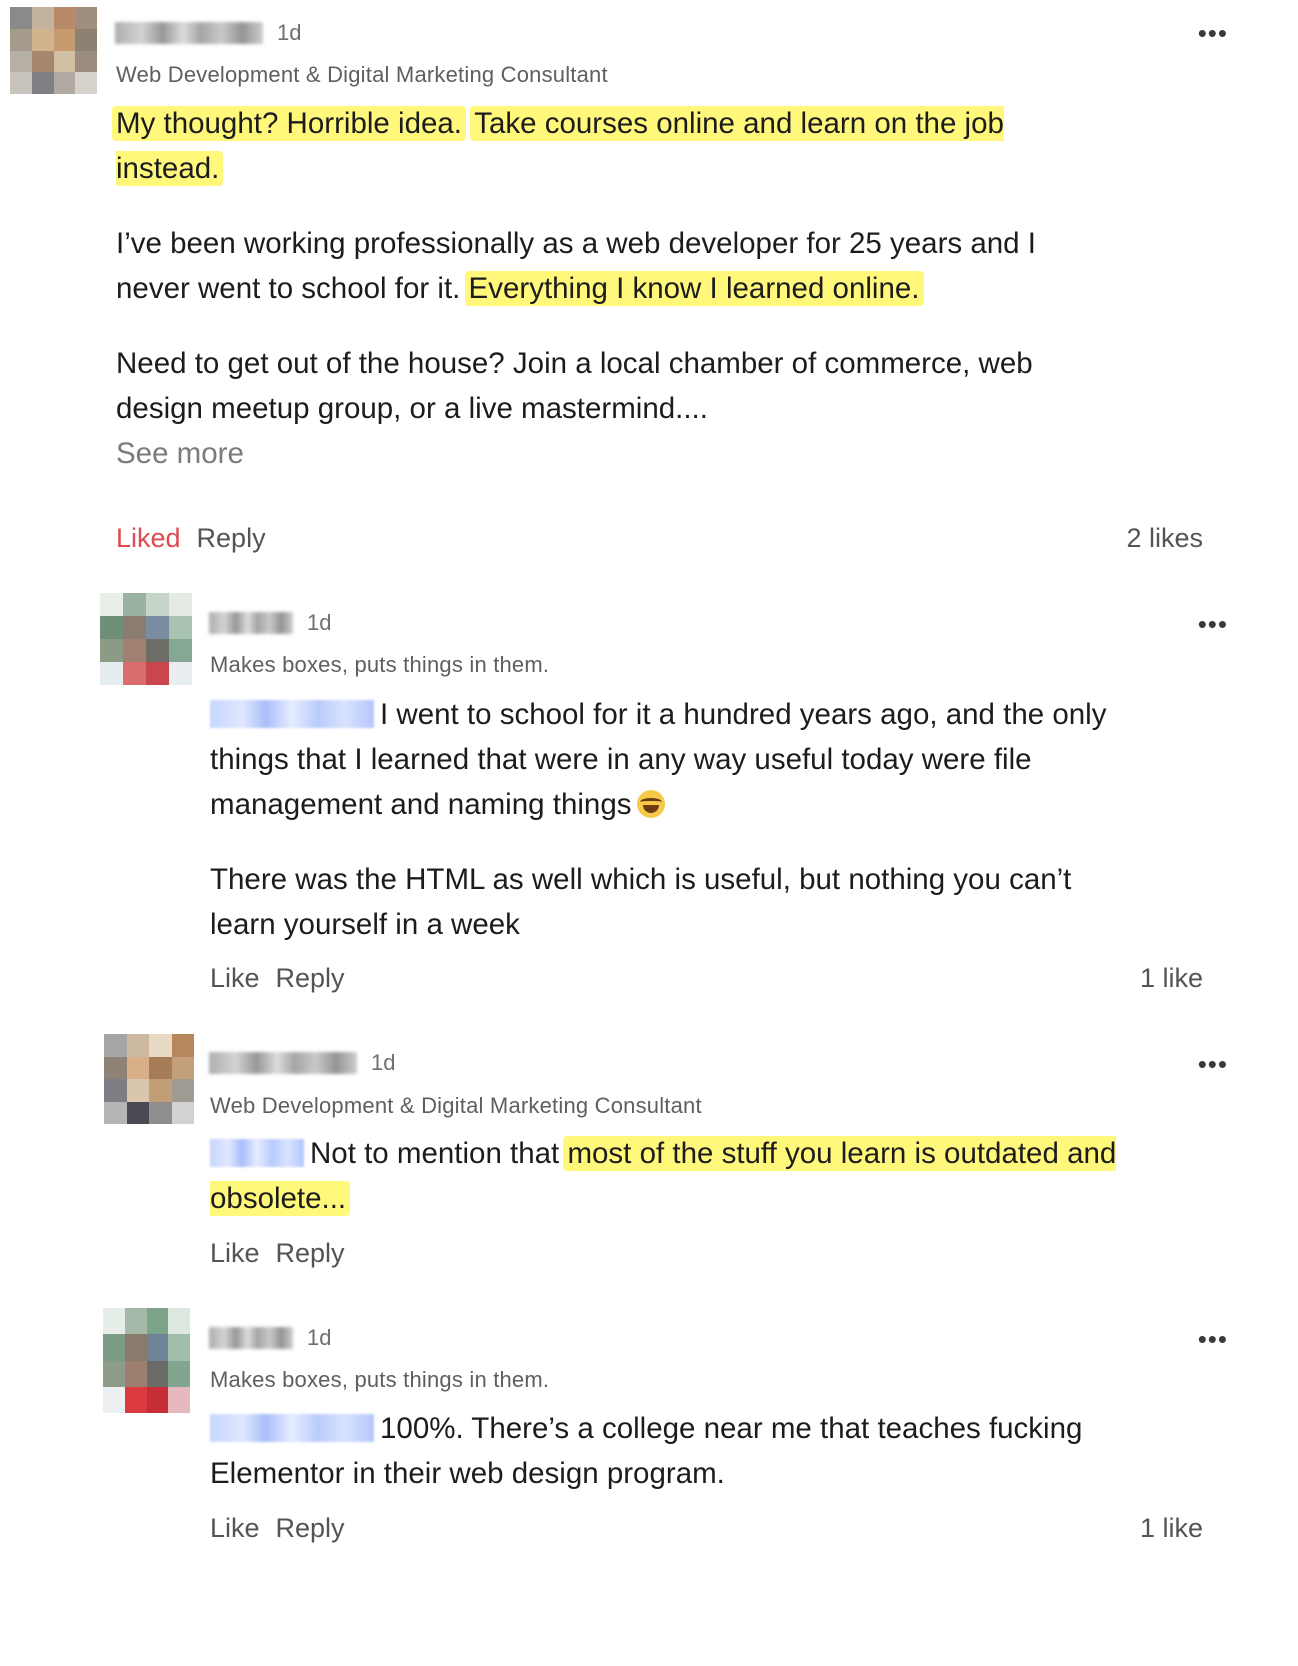 Image resolution: width=1298 pixels, height=1666 pixels. What do you see at coordinates (191, 538) in the screenshot?
I see `comment-actions: Liked Reply` at bounding box center [191, 538].